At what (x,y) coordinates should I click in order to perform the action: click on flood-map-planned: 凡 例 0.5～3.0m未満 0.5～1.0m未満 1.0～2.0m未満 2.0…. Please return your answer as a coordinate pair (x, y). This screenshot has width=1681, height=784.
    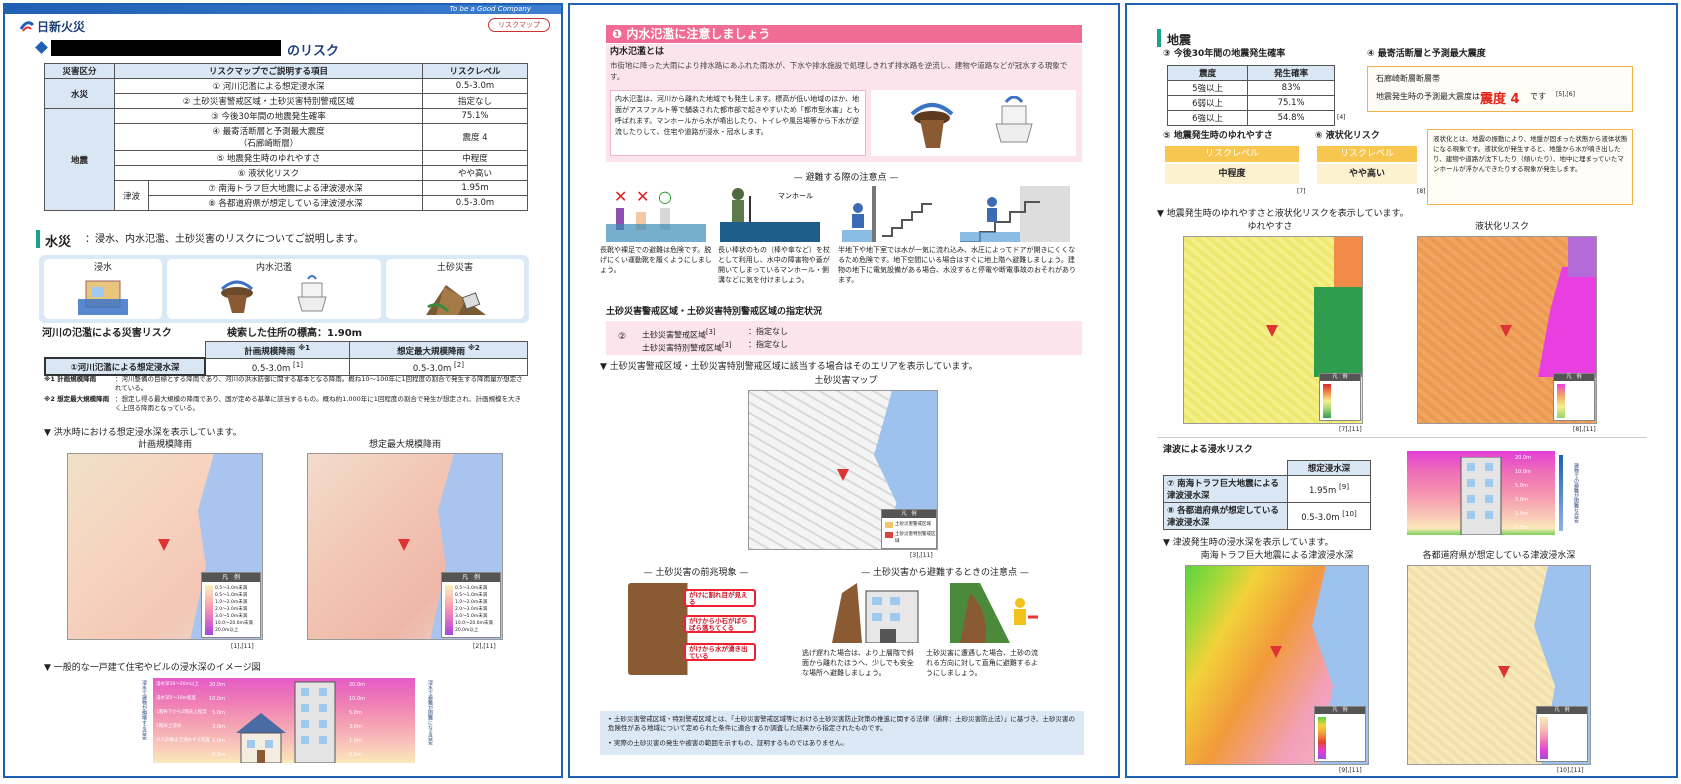
    Looking at the image, I should click on (165, 546).